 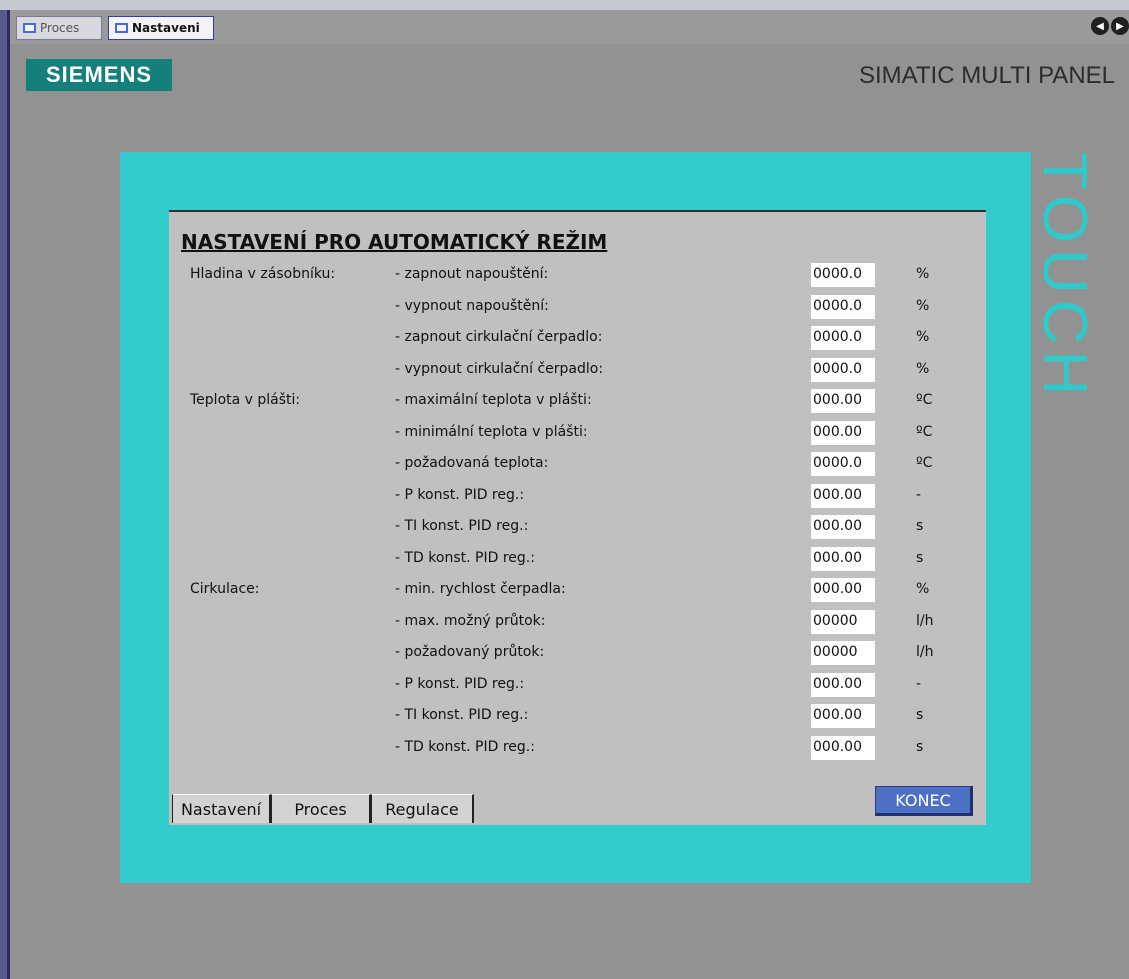 I want to click on category-label: Cirkulace:, so click(x=225, y=589).